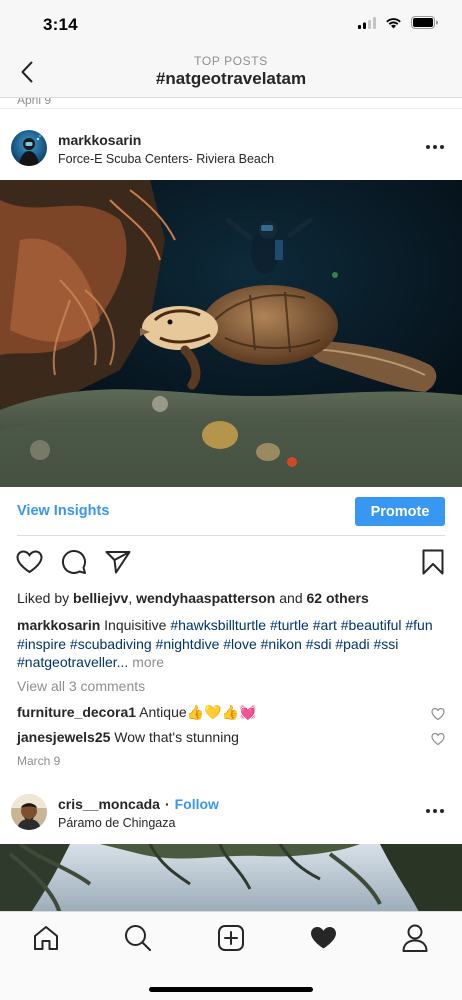 This screenshot has width=462, height=1000. Describe the element at coordinates (148, 662) in the screenshot. I see `caption-more-link: more` at that location.